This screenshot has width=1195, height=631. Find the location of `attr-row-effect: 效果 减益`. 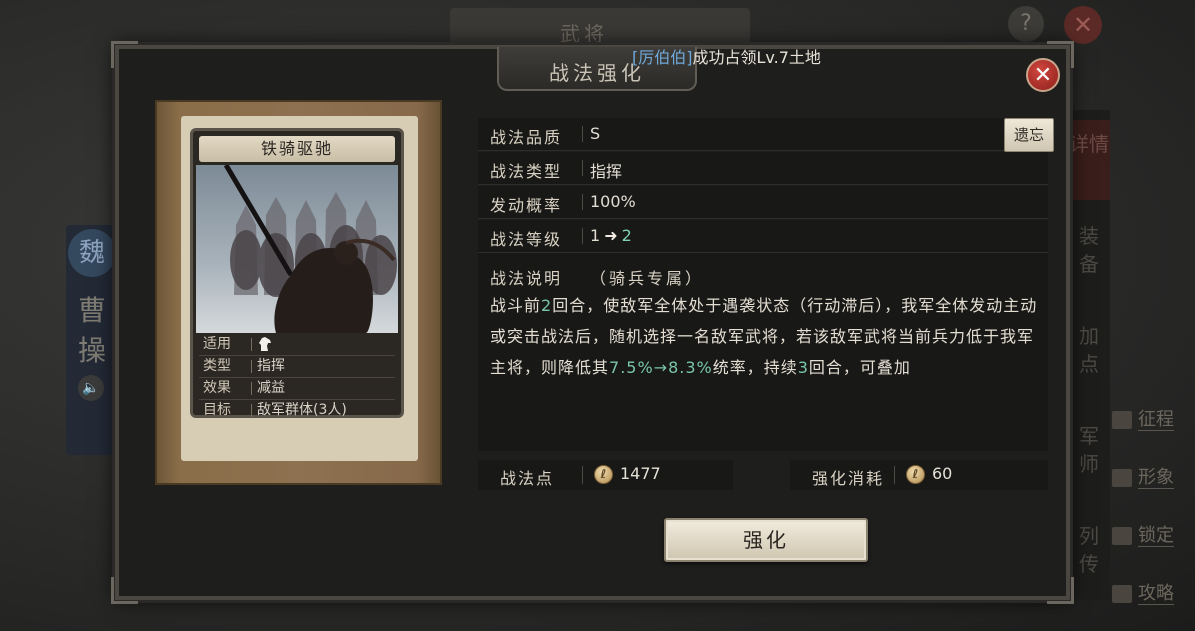

attr-row-effect: 效果 减益 is located at coordinates (297, 389).